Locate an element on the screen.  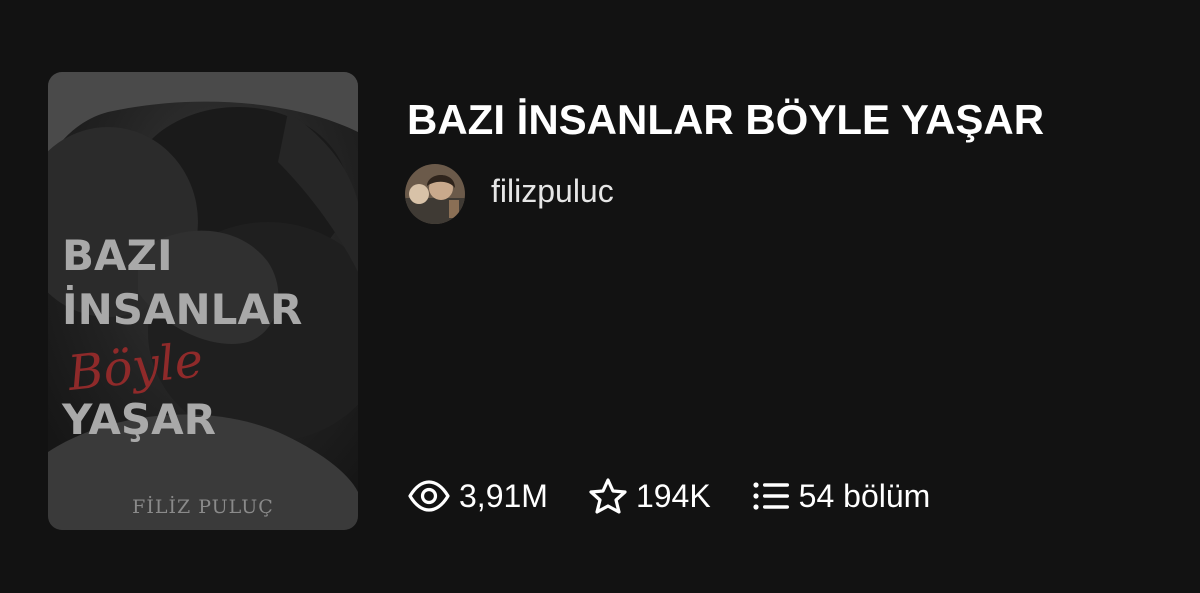
story-title: BAZI İNSANLAR BÖYLE YAŞAR is located at coordinates (726, 119).